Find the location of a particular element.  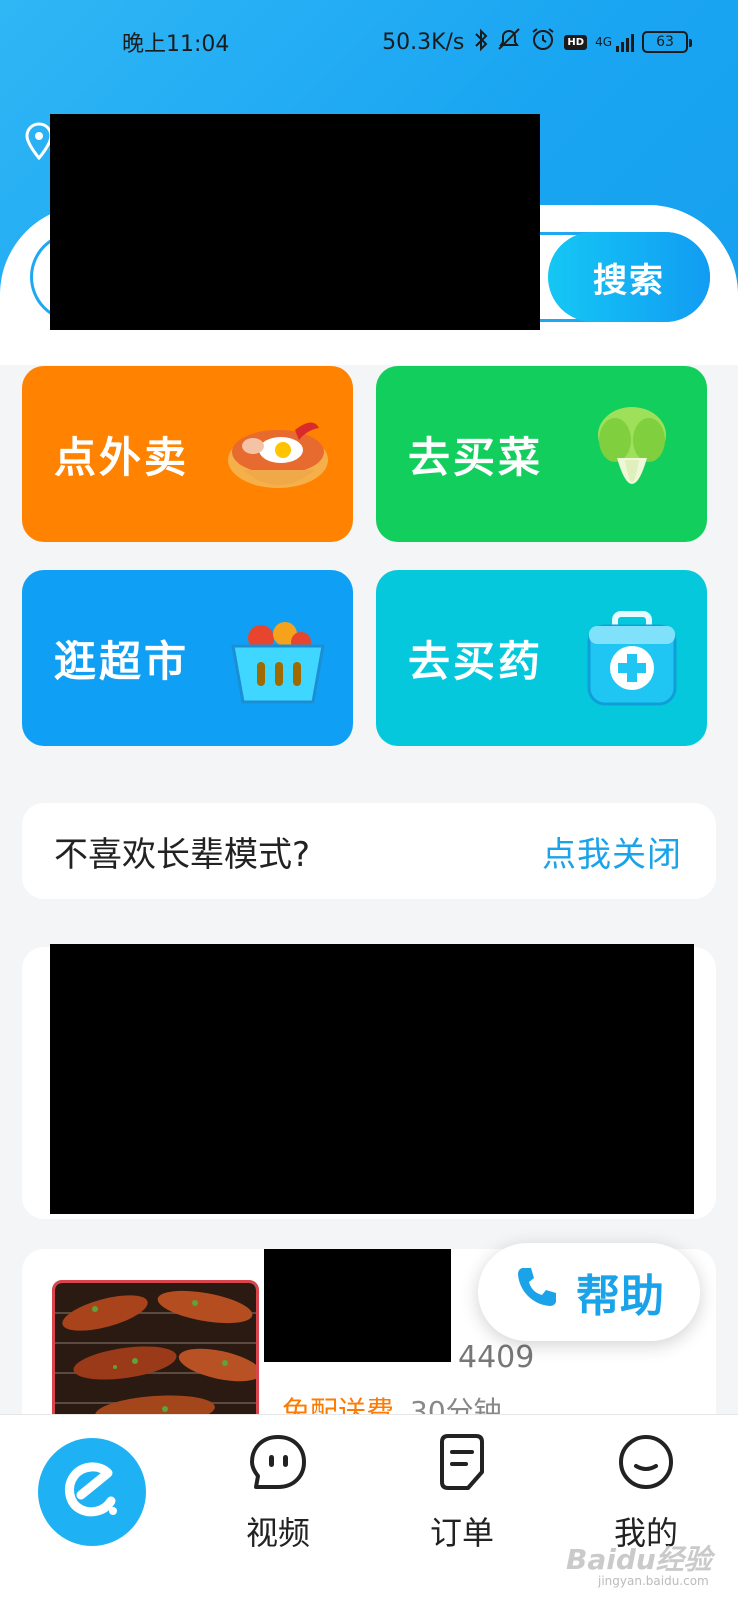

status-right: 50.3K/s HD 4G 63 is located at coordinates (537, 42).